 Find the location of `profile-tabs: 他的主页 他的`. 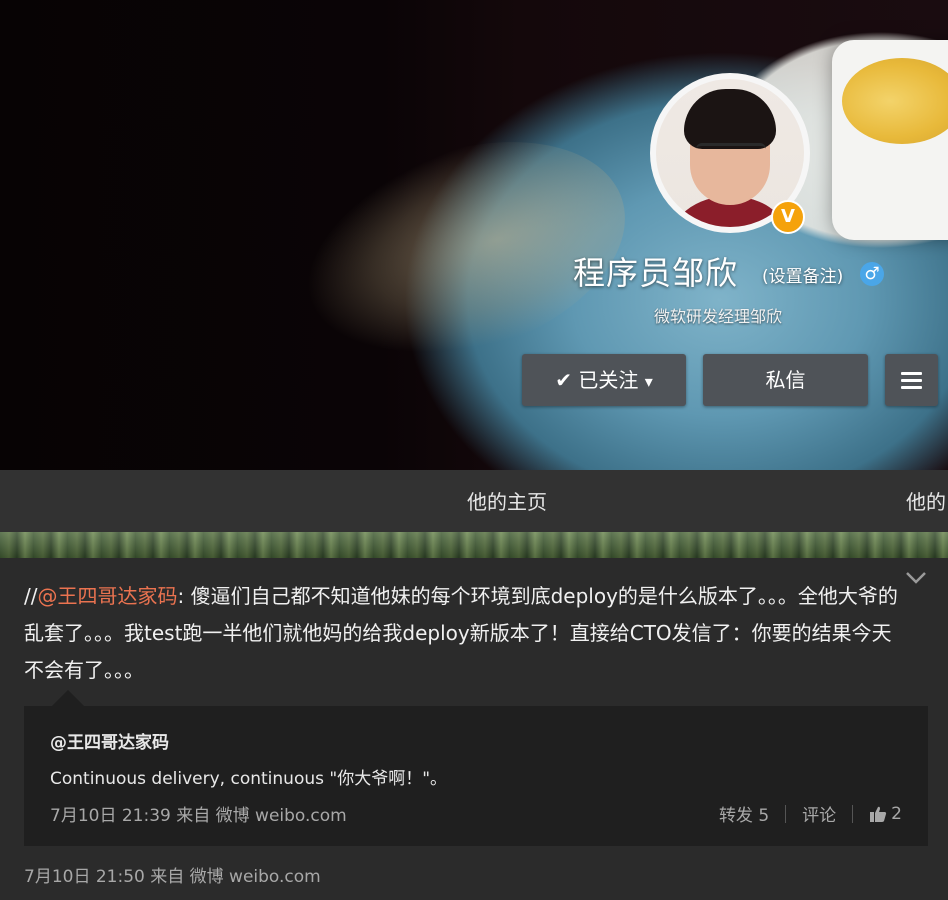

profile-tabs: 他的主页 他的 is located at coordinates (474, 501).